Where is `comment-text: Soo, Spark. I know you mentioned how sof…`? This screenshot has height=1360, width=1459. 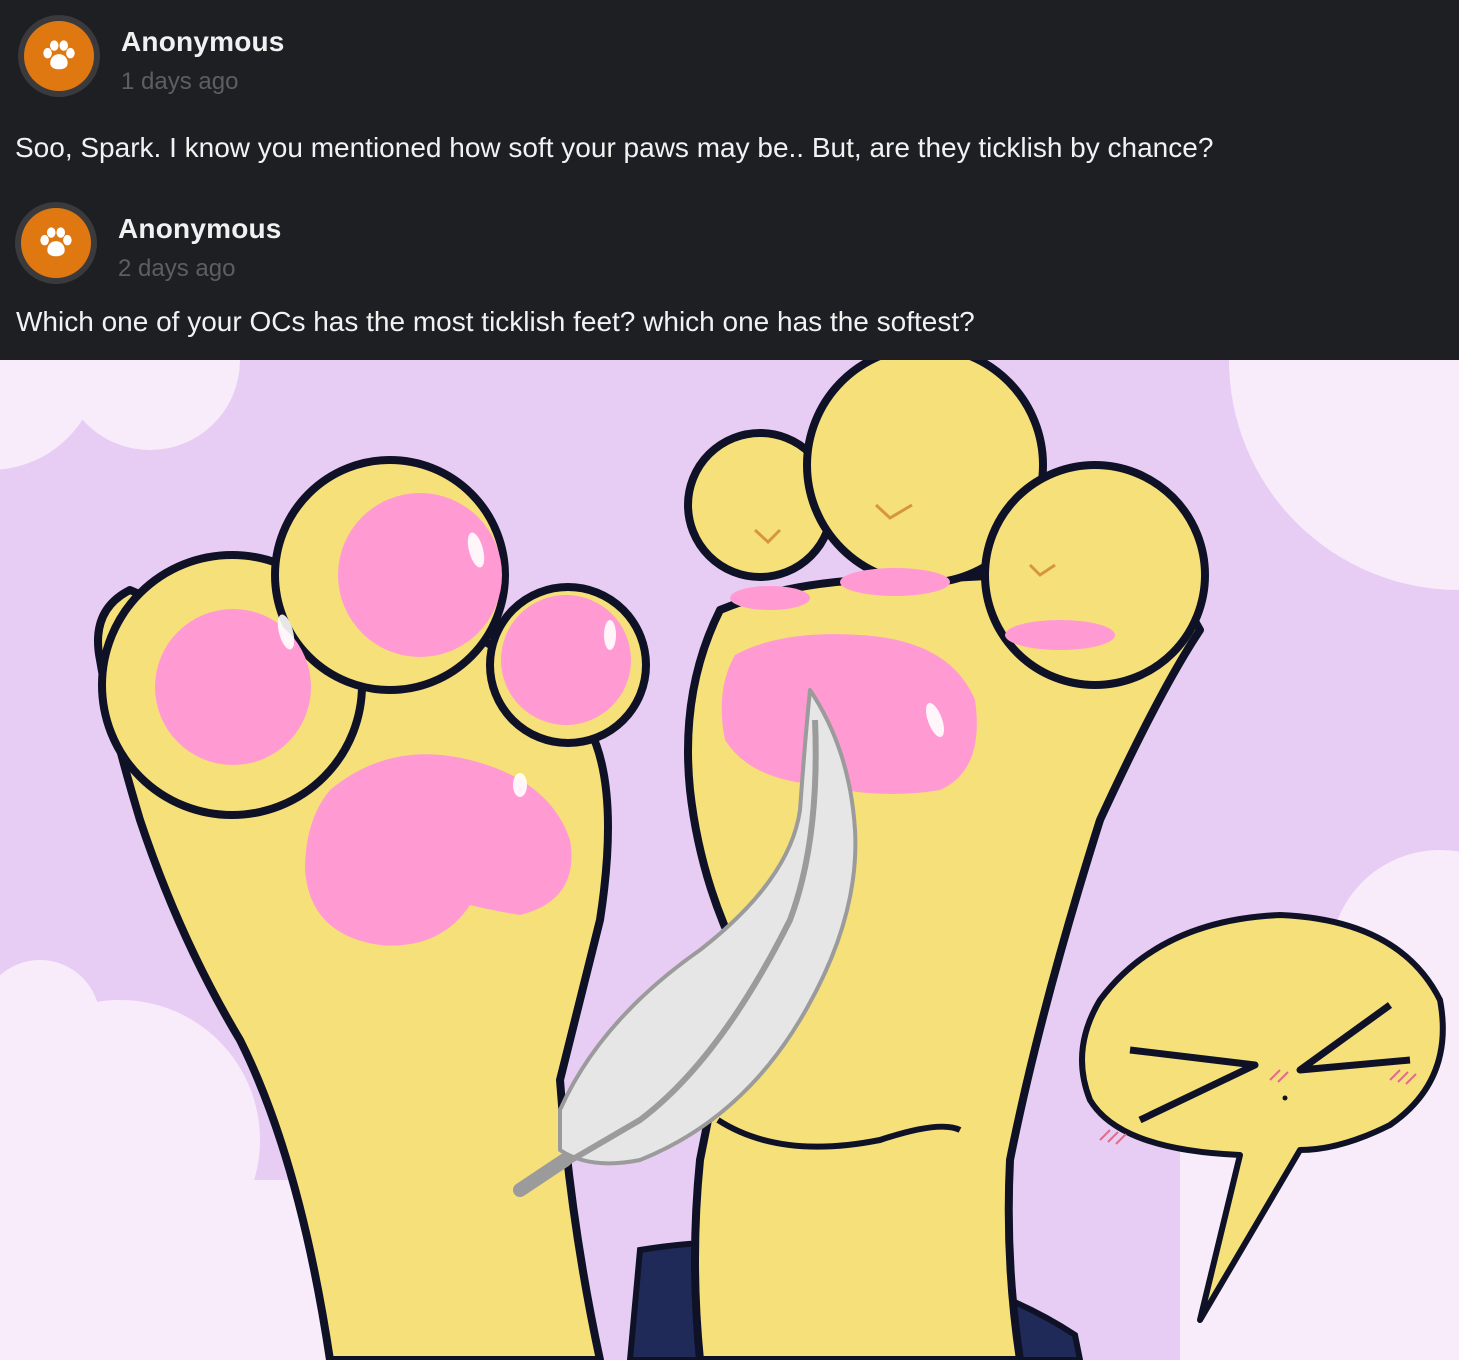 comment-text: Soo, Spark. I know you mentioned how sof… is located at coordinates (614, 147).